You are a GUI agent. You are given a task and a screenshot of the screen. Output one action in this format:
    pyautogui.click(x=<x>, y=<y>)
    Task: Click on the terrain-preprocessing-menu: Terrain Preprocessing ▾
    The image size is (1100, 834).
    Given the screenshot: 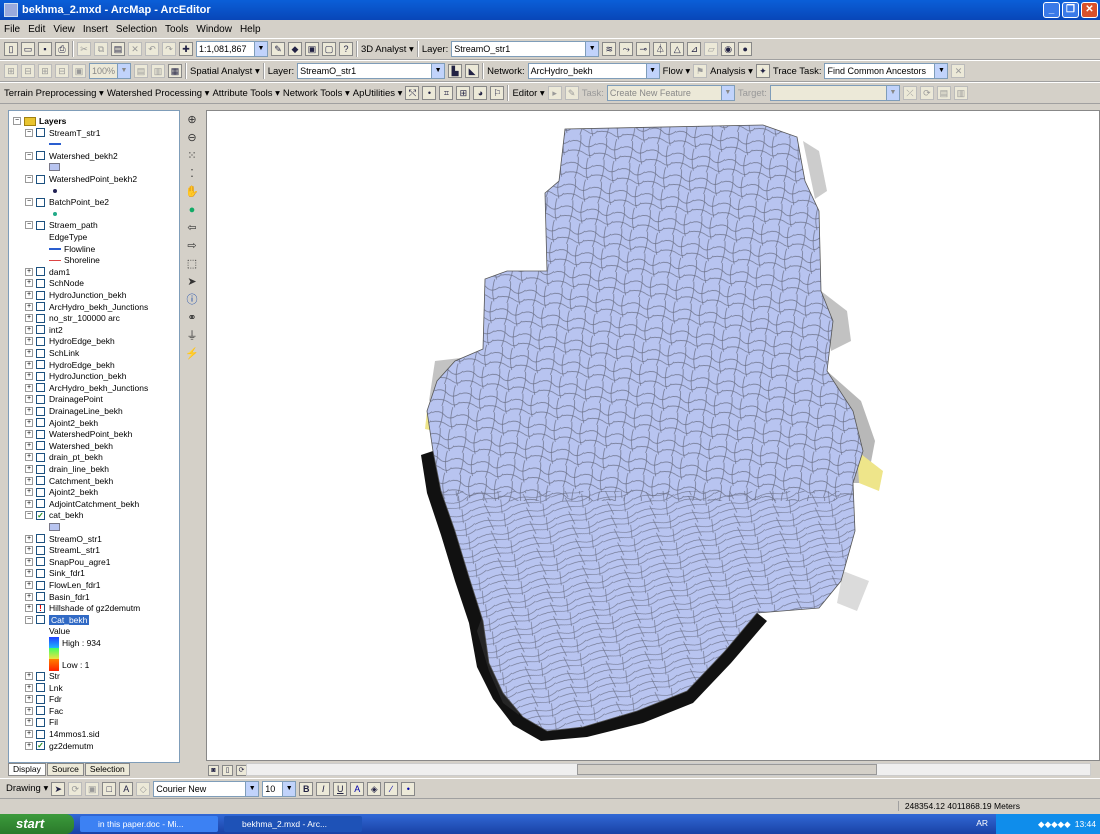 What is the action you would take?
    pyautogui.click(x=54, y=93)
    